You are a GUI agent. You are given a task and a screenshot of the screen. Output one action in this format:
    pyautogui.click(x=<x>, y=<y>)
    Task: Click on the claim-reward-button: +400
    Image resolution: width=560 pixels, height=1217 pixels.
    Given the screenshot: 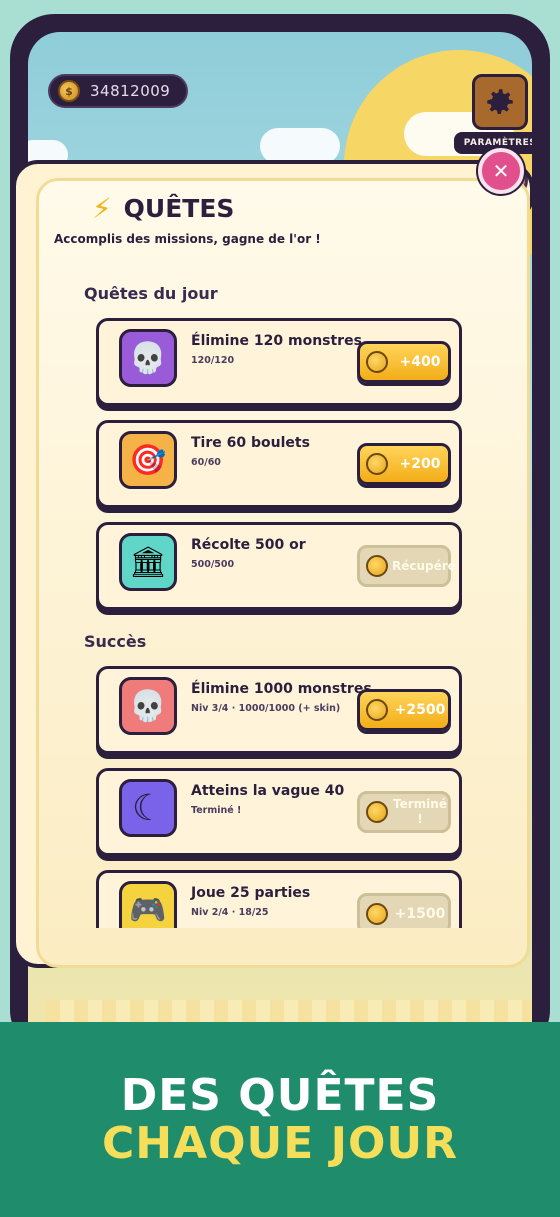 What is the action you would take?
    pyautogui.click(x=404, y=362)
    